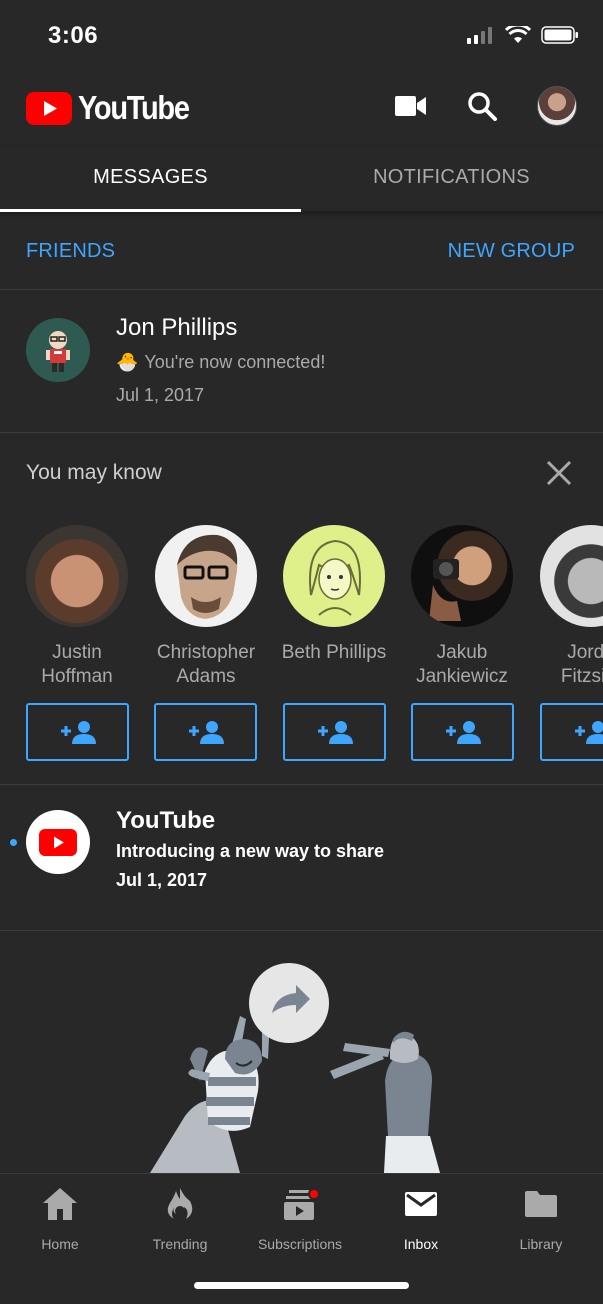  Describe the element at coordinates (60, 1244) in the screenshot. I see `nav-label: Home` at that location.